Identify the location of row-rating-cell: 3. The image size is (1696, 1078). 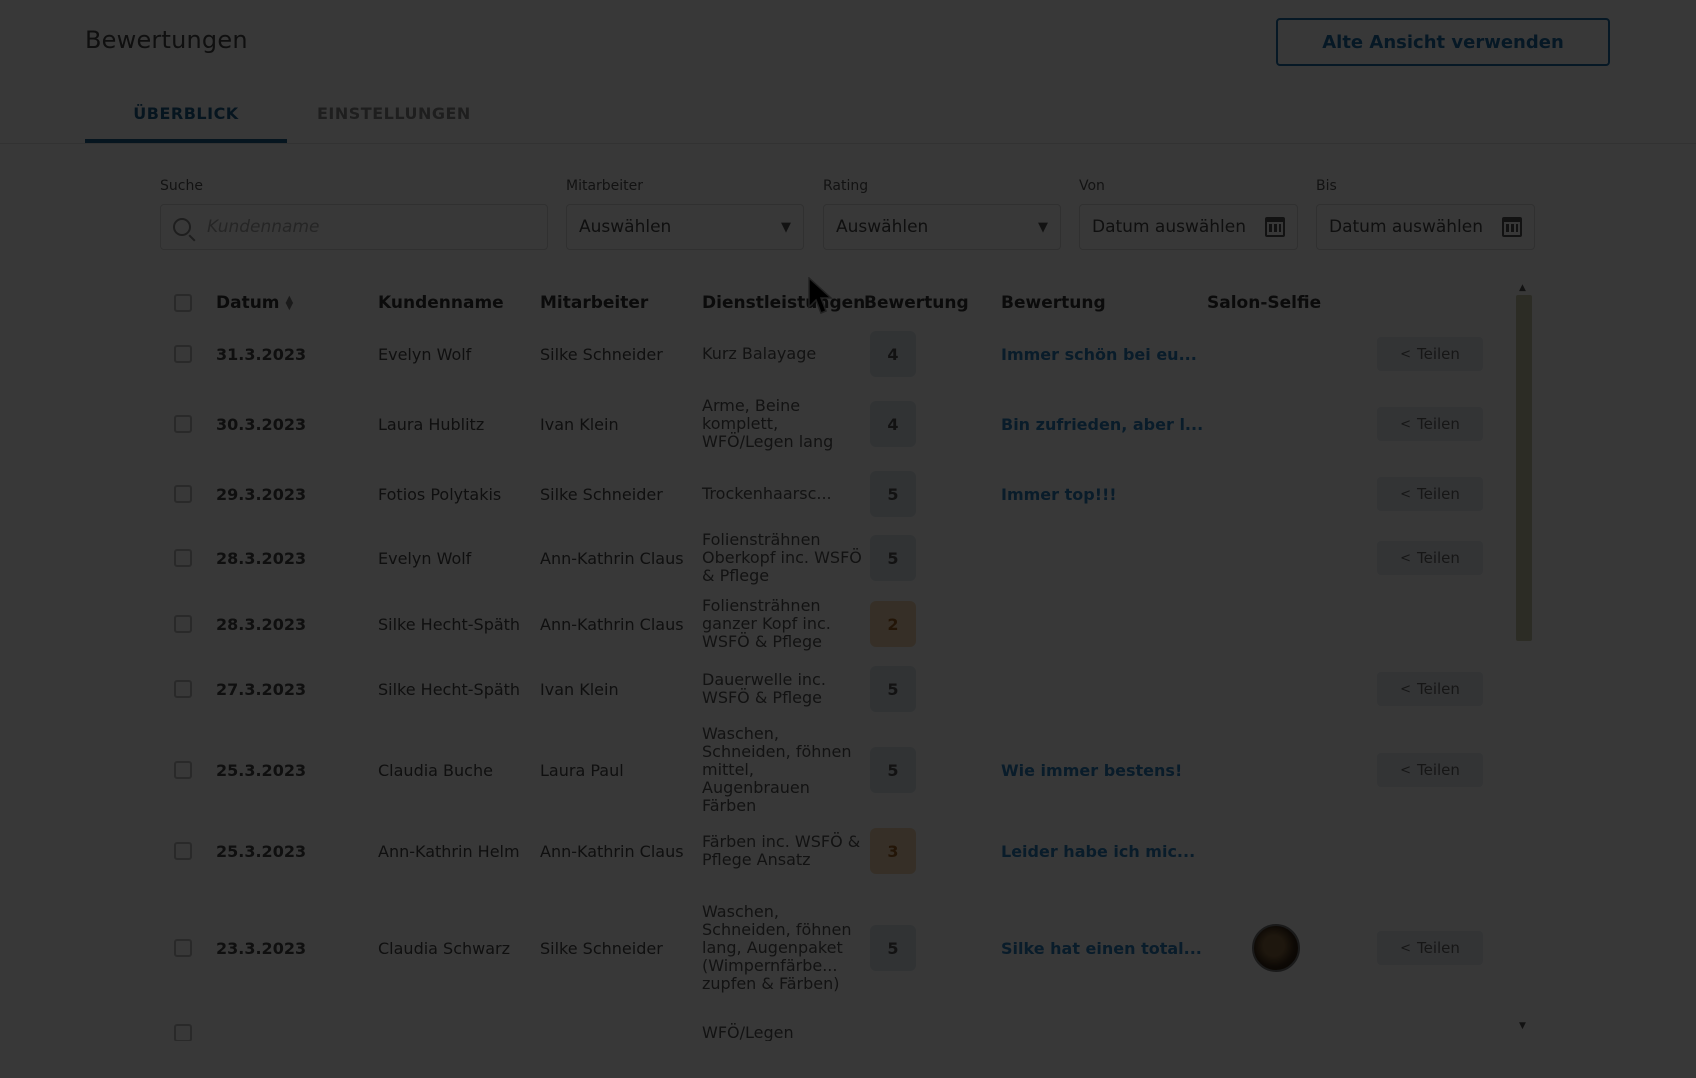
(932, 851).